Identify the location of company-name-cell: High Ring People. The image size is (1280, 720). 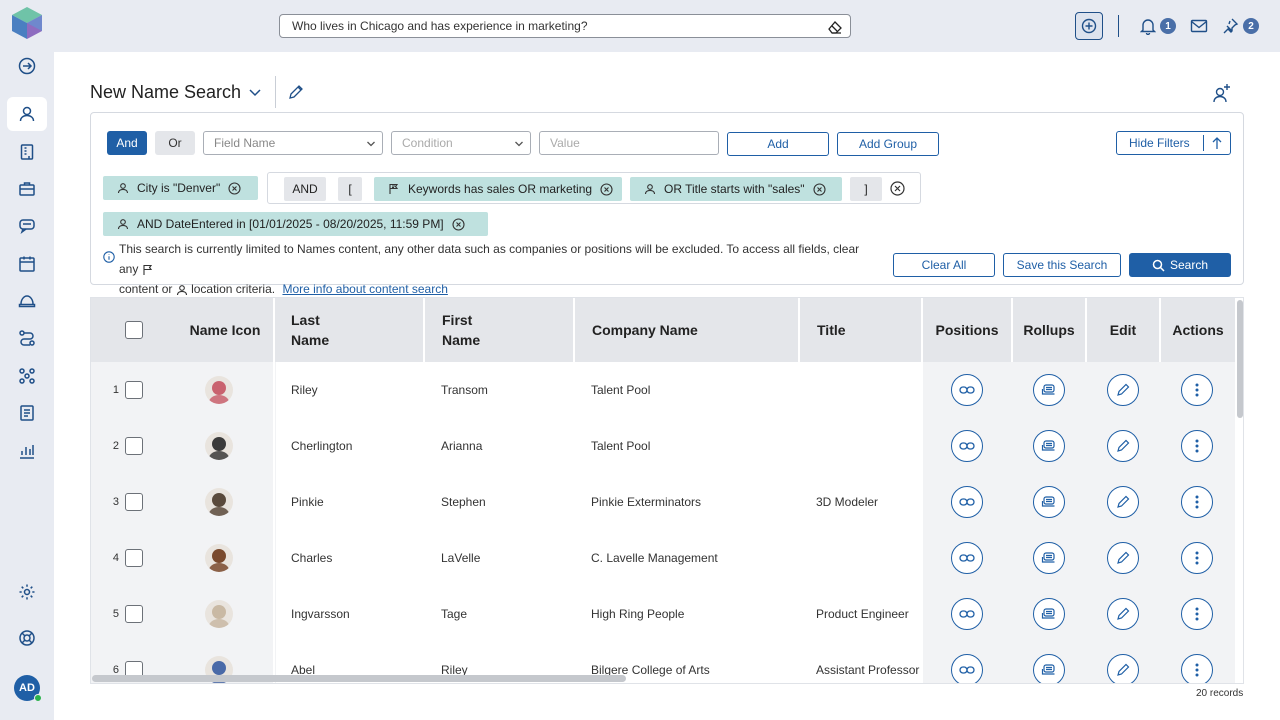
(691, 614).